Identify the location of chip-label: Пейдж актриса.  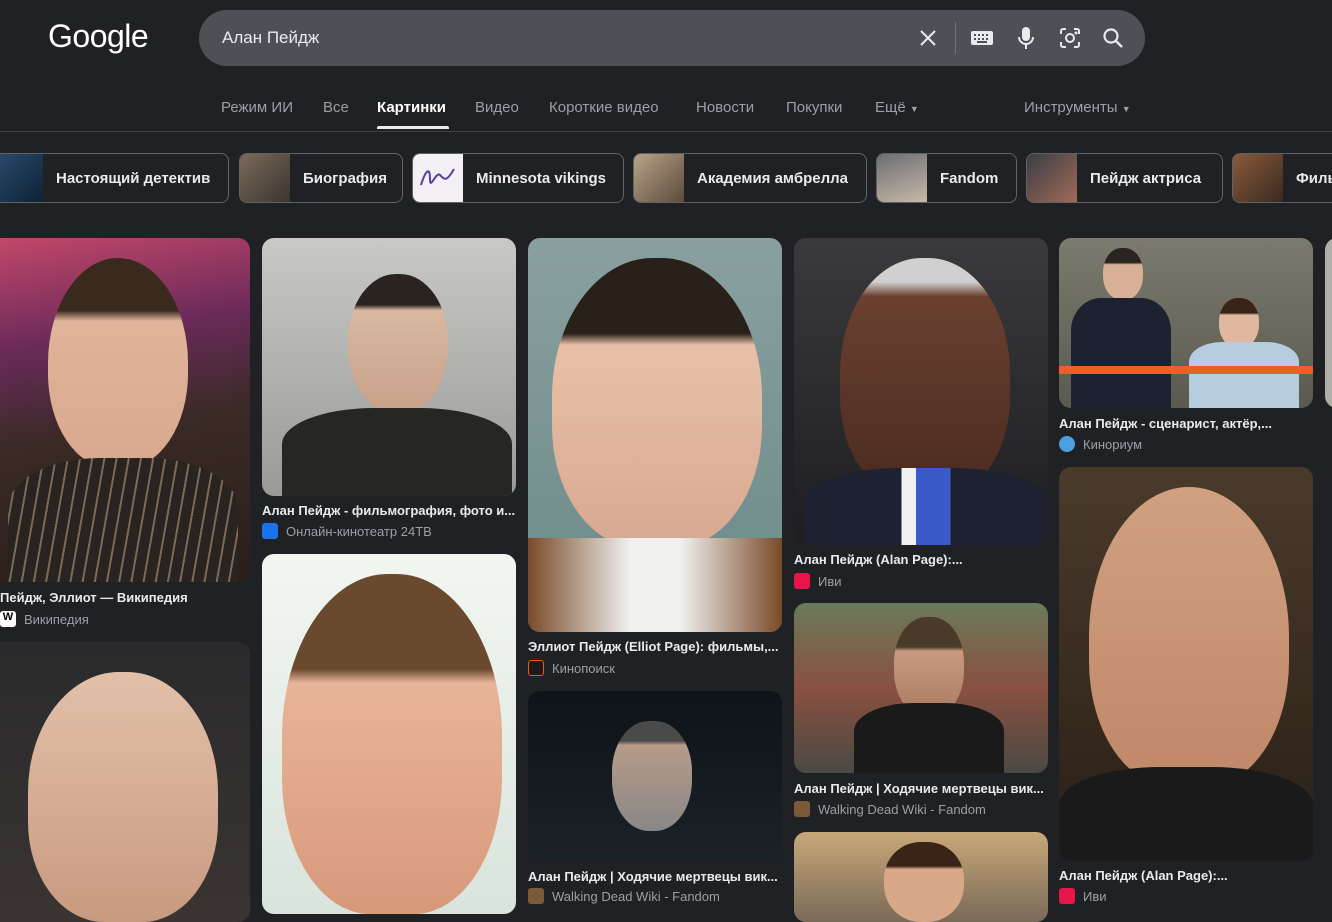
(1146, 178).